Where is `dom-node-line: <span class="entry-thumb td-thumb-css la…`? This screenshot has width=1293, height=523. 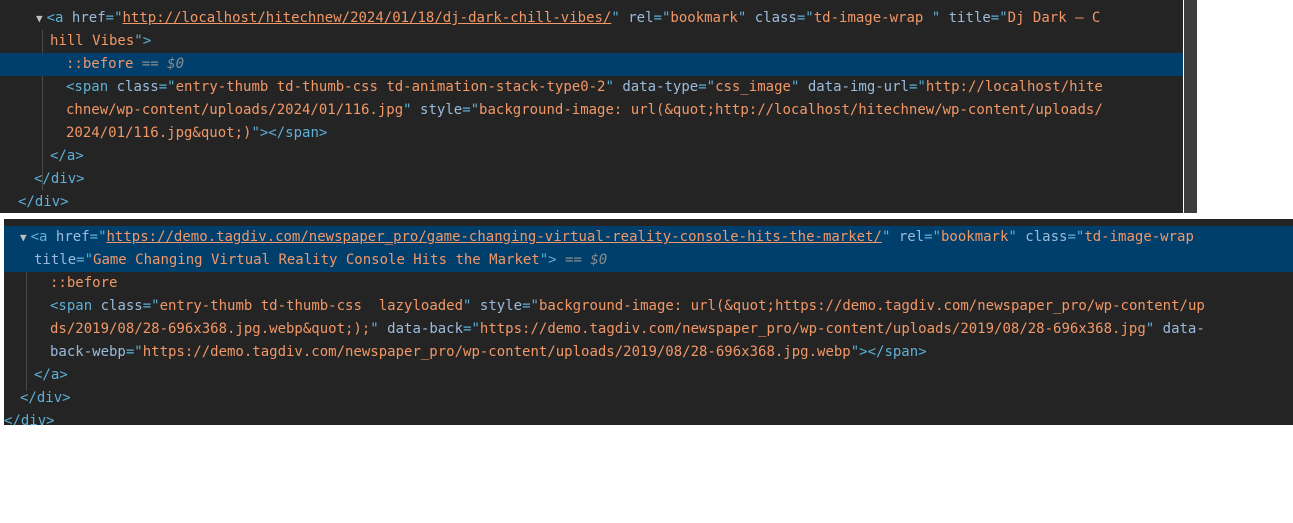
dom-node-line: <span class="entry-thumb td-thumb-css la… is located at coordinates (648, 306).